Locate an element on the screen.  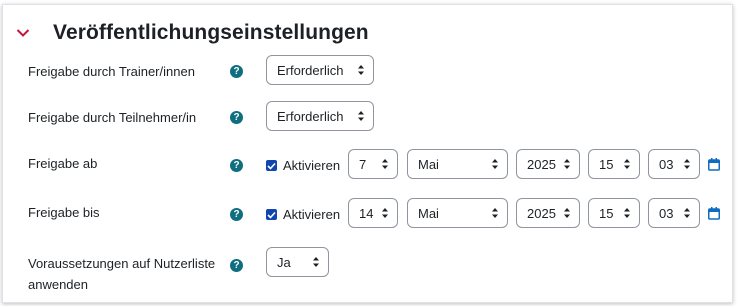
select-value: 7 is located at coordinates (363, 164).